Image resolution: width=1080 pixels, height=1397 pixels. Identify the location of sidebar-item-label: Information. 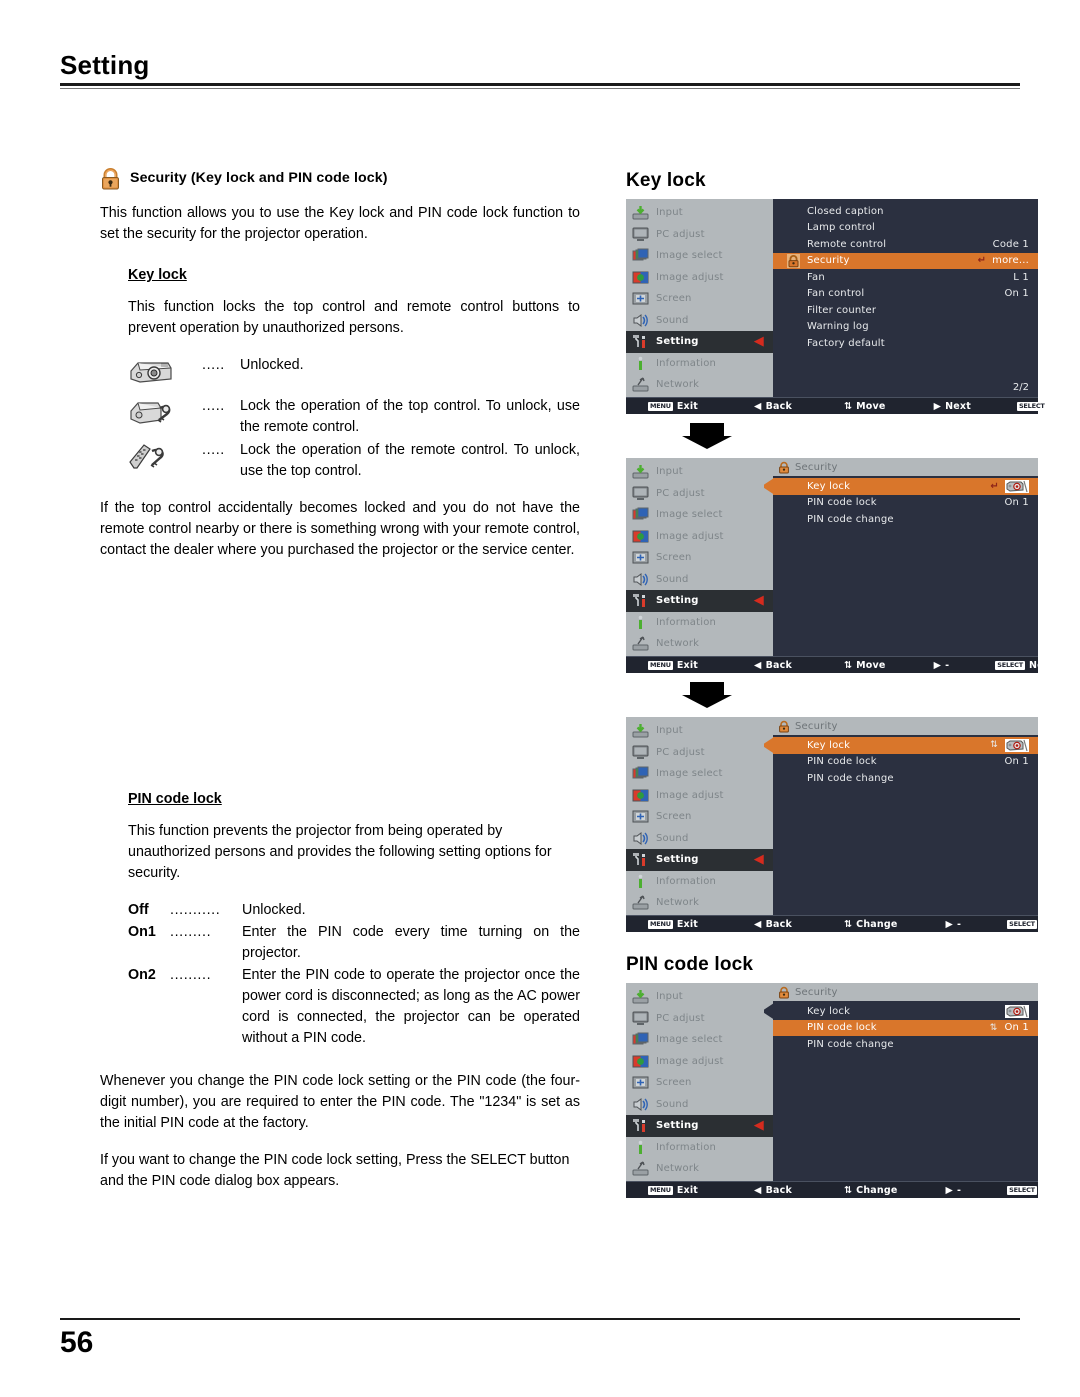
(686, 1147).